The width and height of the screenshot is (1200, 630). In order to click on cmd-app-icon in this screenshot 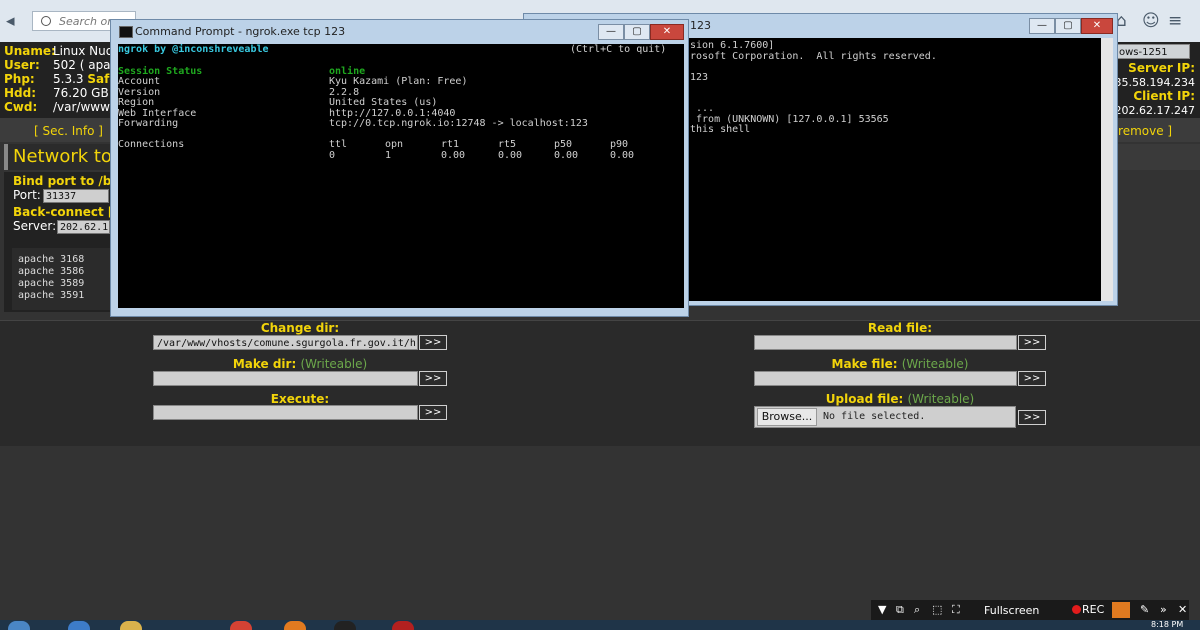, I will do `click(126, 32)`.